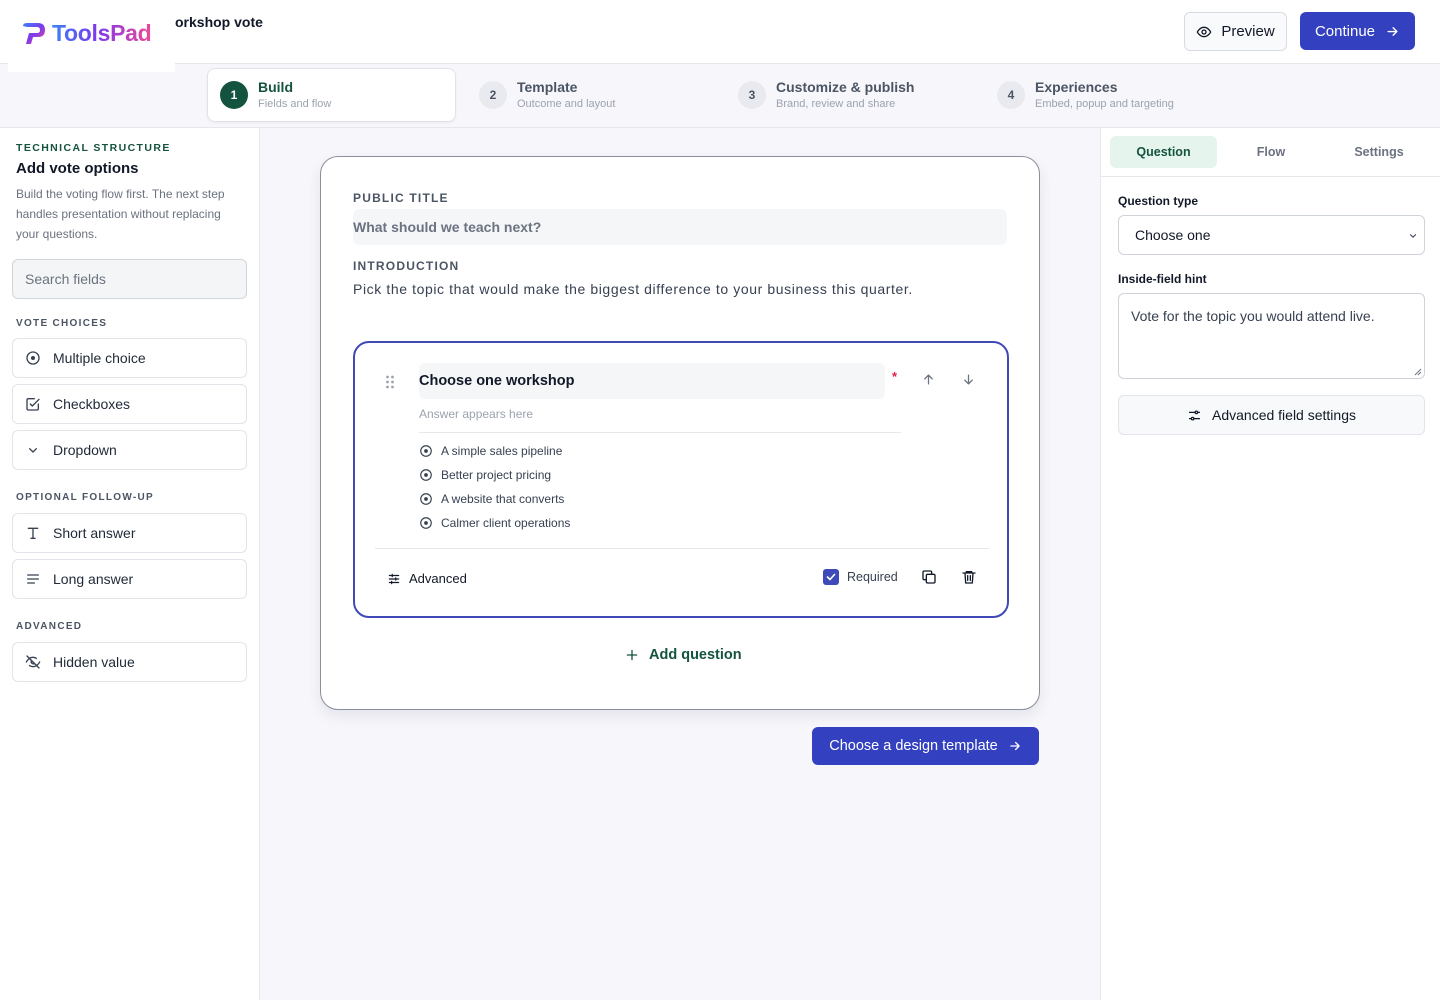 The width and height of the screenshot is (1440, 1000). I want to click on move-down-icon, so click(968, 379).